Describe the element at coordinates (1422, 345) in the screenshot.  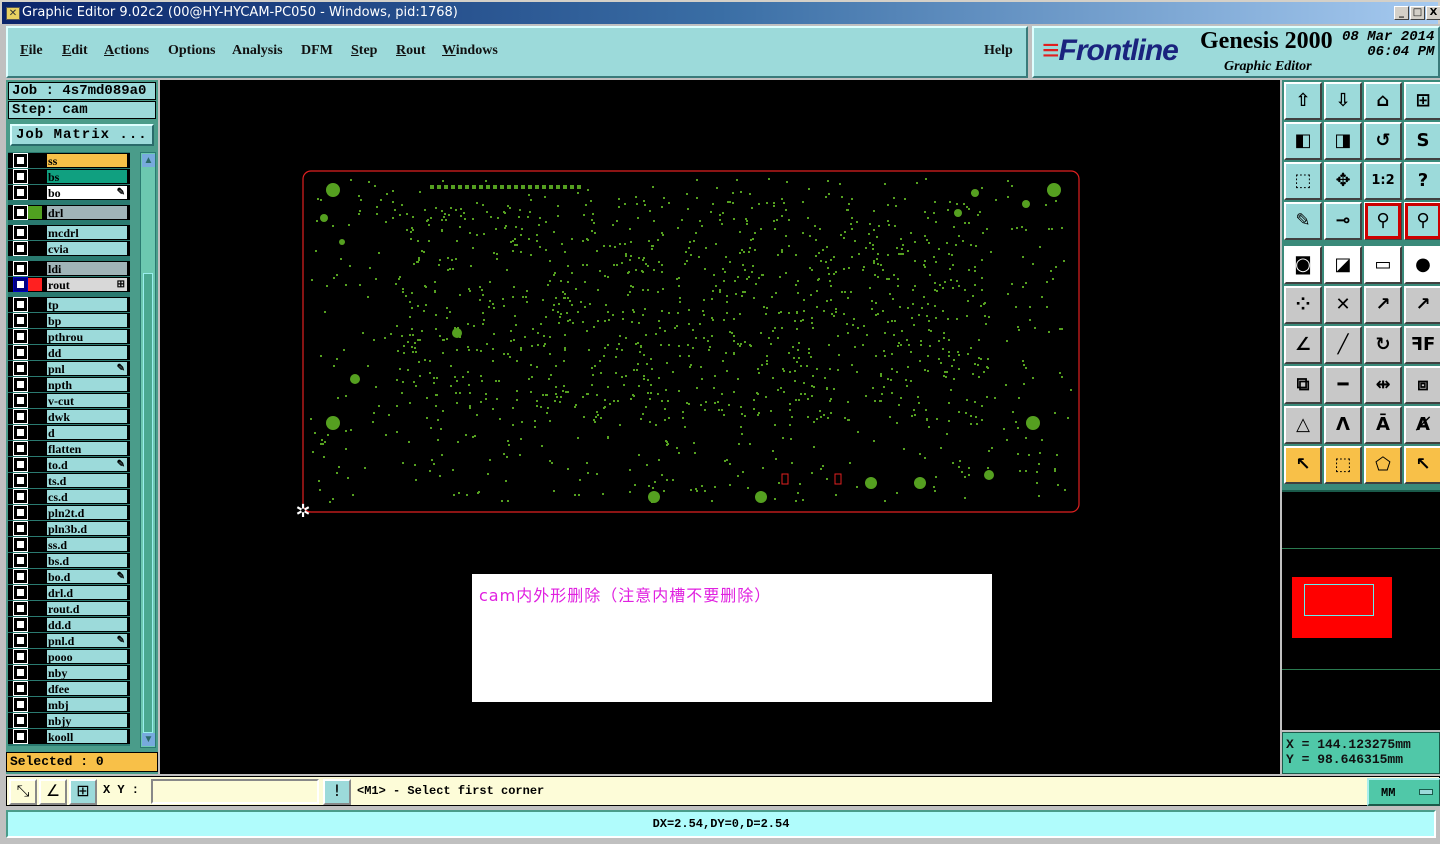
I see `mirror-icon: ꟻF` at that location.